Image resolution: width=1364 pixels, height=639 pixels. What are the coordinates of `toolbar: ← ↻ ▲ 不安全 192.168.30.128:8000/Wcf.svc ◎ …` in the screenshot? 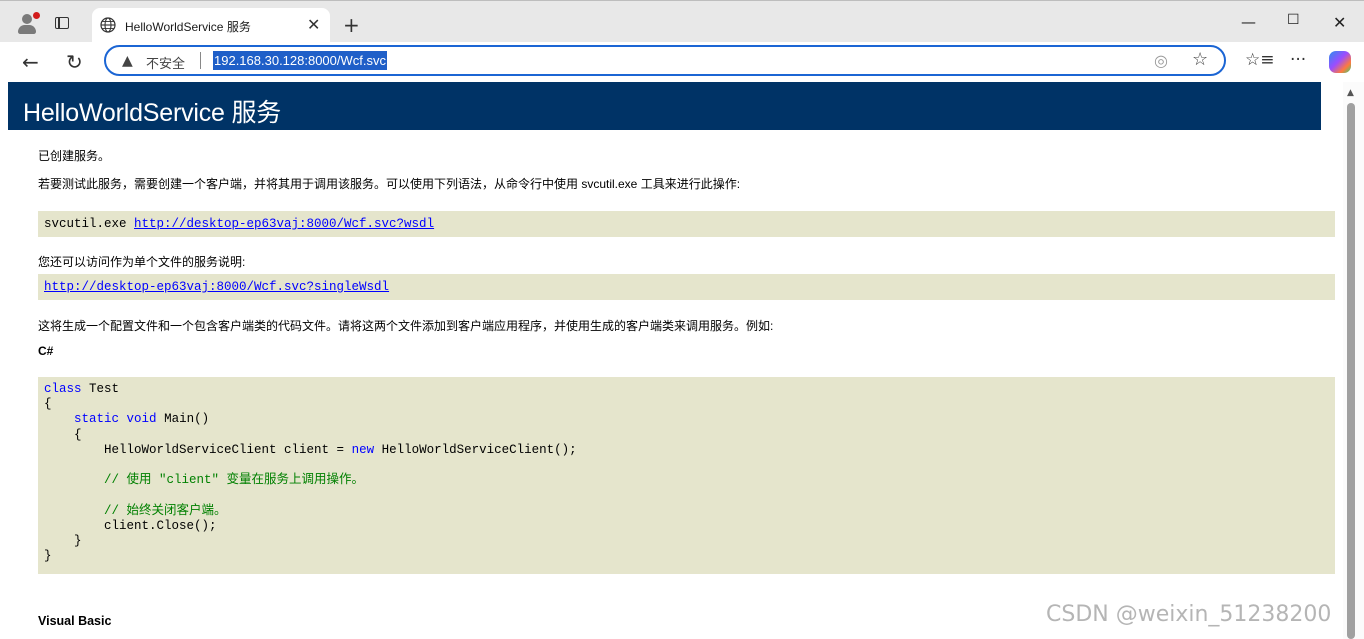 It's located at (682, 62).